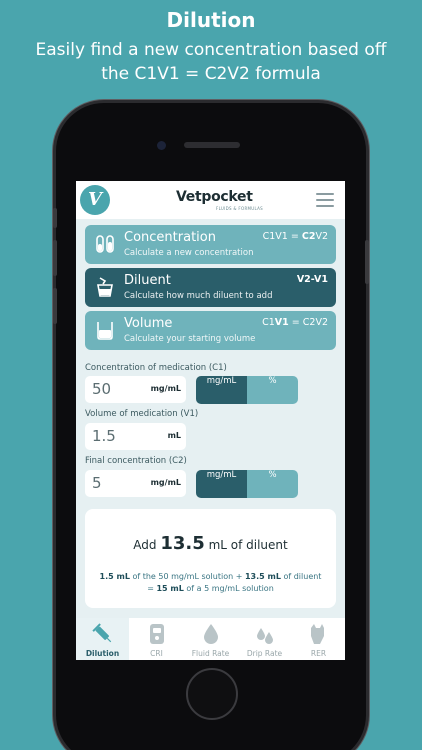  Describe the element at coordinates (272, 484) in the screenshot. I see `c2-unit-percent-option: %` at that location.